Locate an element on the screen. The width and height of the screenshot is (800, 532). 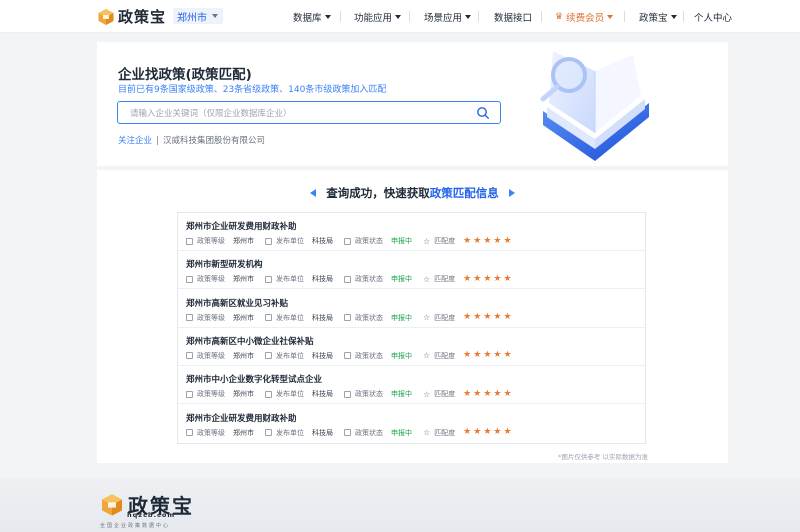
nav-item-api: 数据接口 is located at coordinates (513, 17).